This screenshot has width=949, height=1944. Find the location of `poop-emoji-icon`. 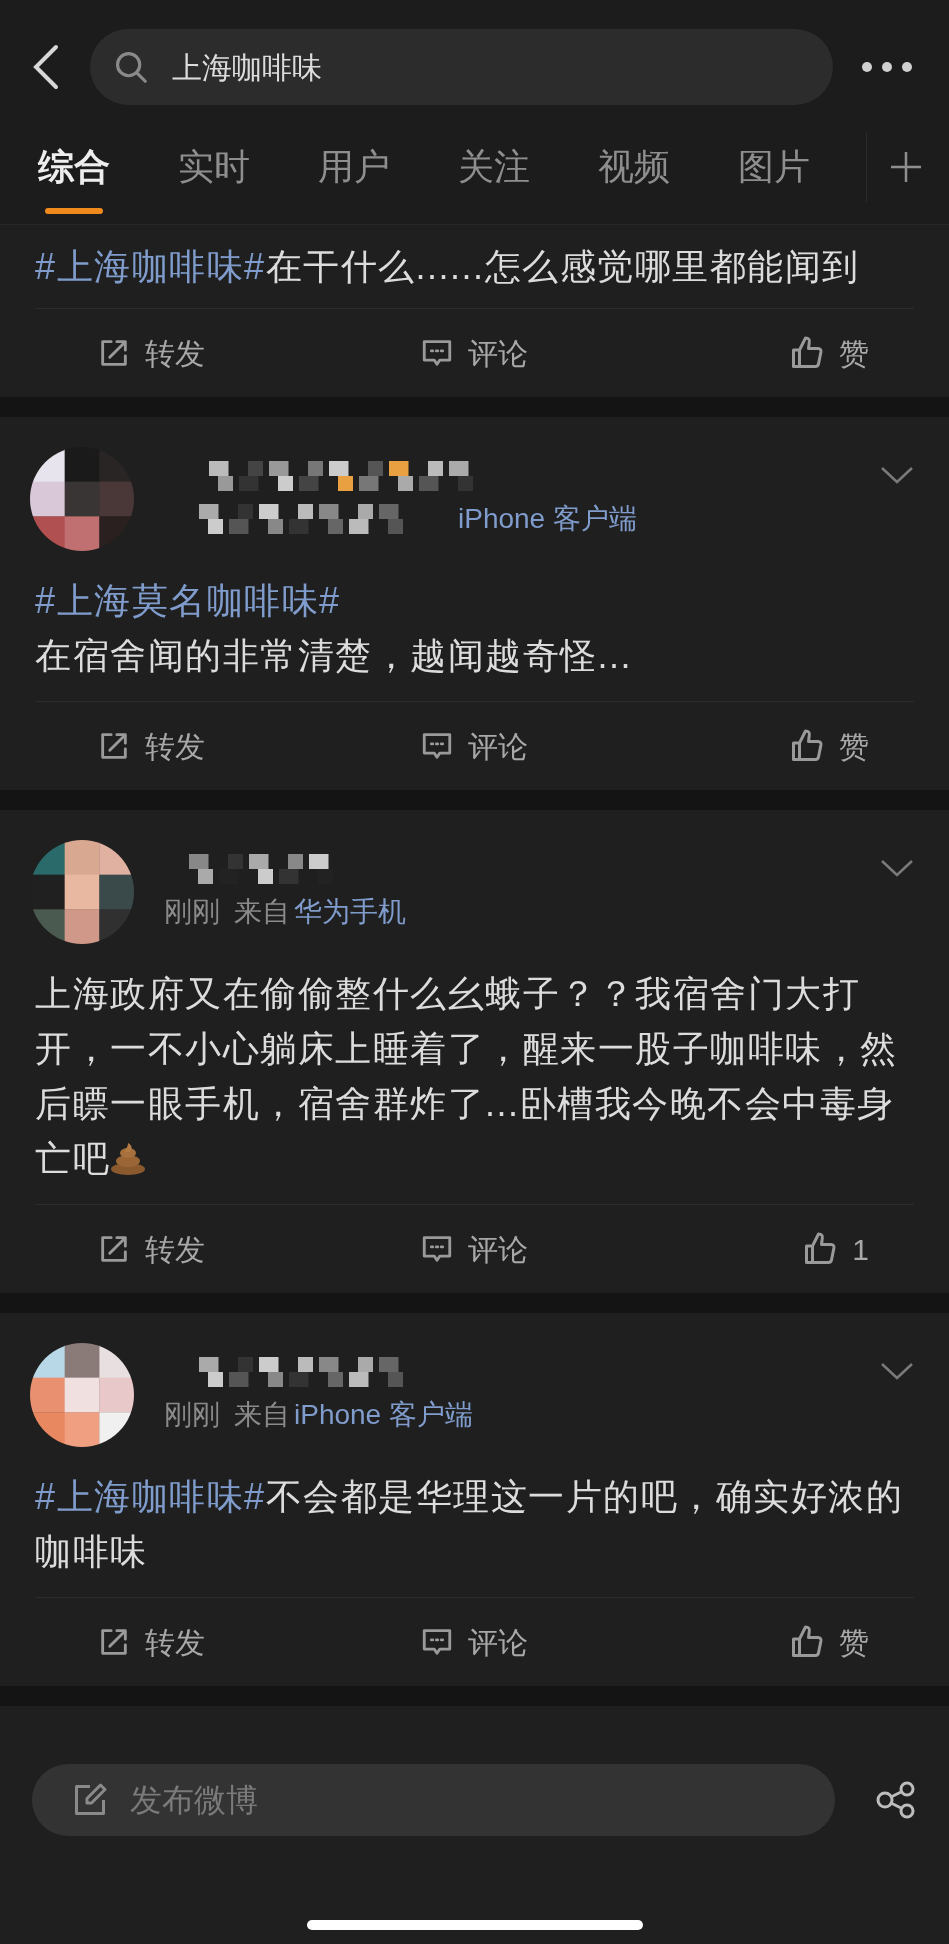

poop-emoji-icon is located at coordinates (128, 1158).